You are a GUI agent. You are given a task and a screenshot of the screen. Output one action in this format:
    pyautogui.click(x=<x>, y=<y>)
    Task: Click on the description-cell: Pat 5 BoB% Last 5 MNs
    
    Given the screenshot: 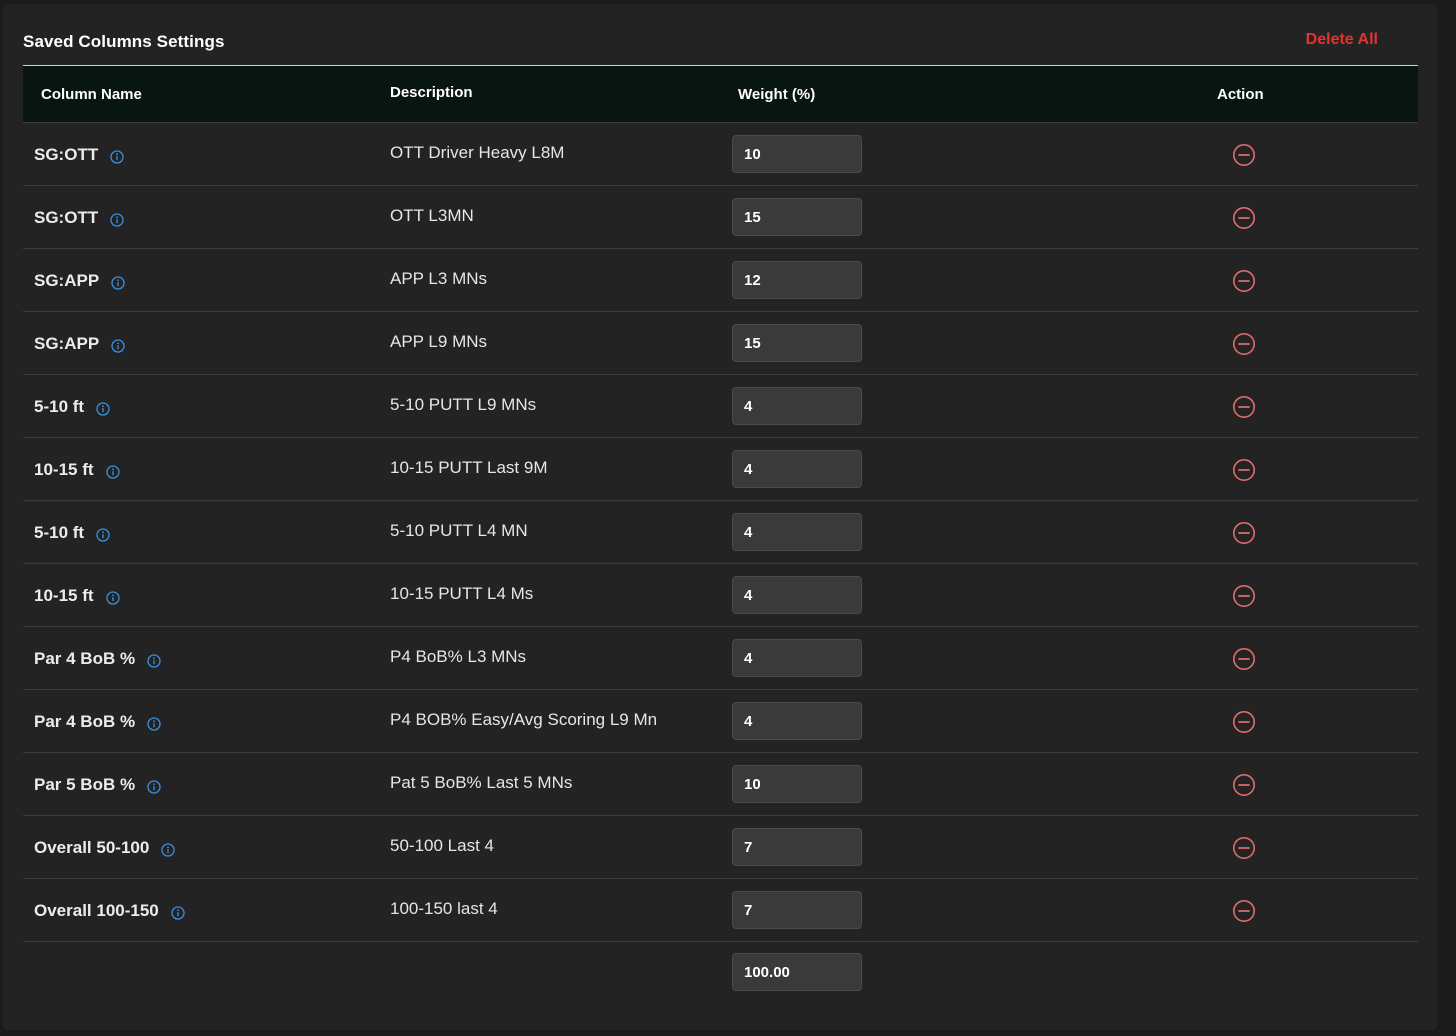 What is the action you would take?
    pyautogui.click(x=481, y=782)
    